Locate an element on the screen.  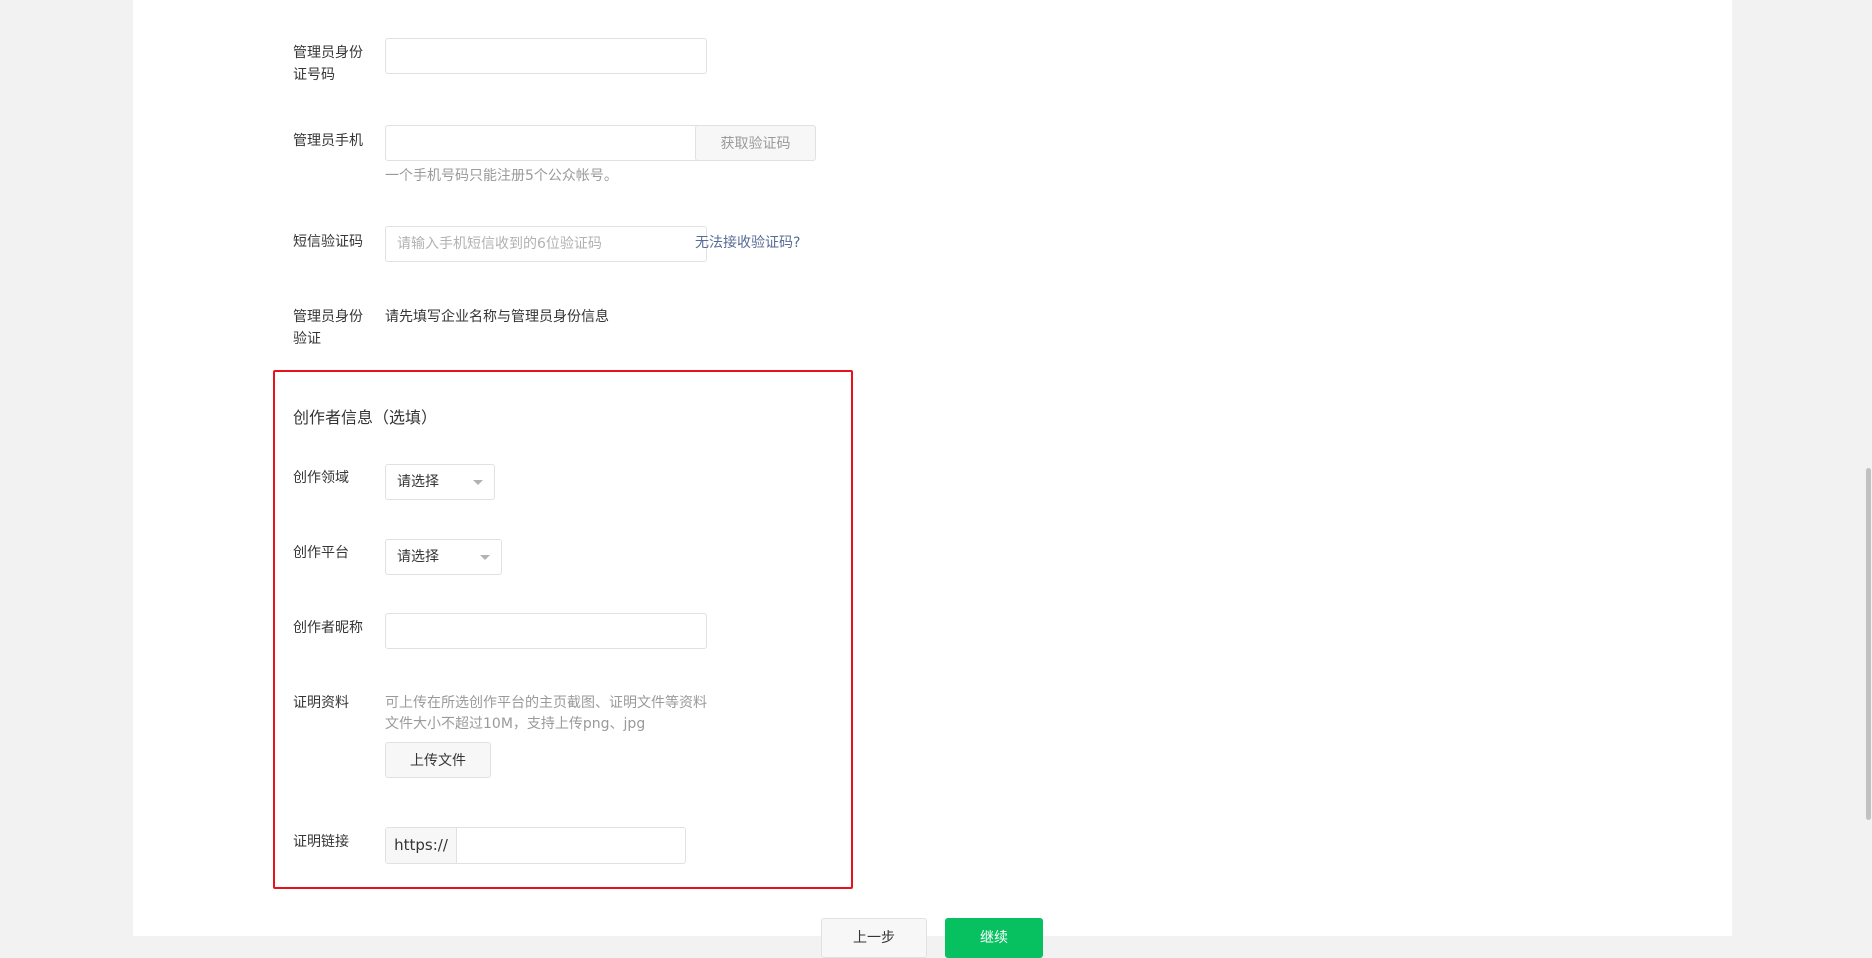
proof-tip-1: 可上传在所选创作平台的主页截图、证明文件等资料 is located at coordinates (546, 703).